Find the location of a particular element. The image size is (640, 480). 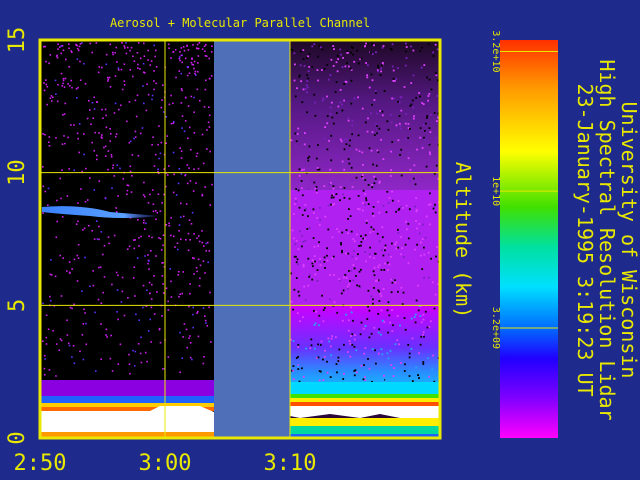

y-tick-label: 10 is located at coordinates (17, 172).